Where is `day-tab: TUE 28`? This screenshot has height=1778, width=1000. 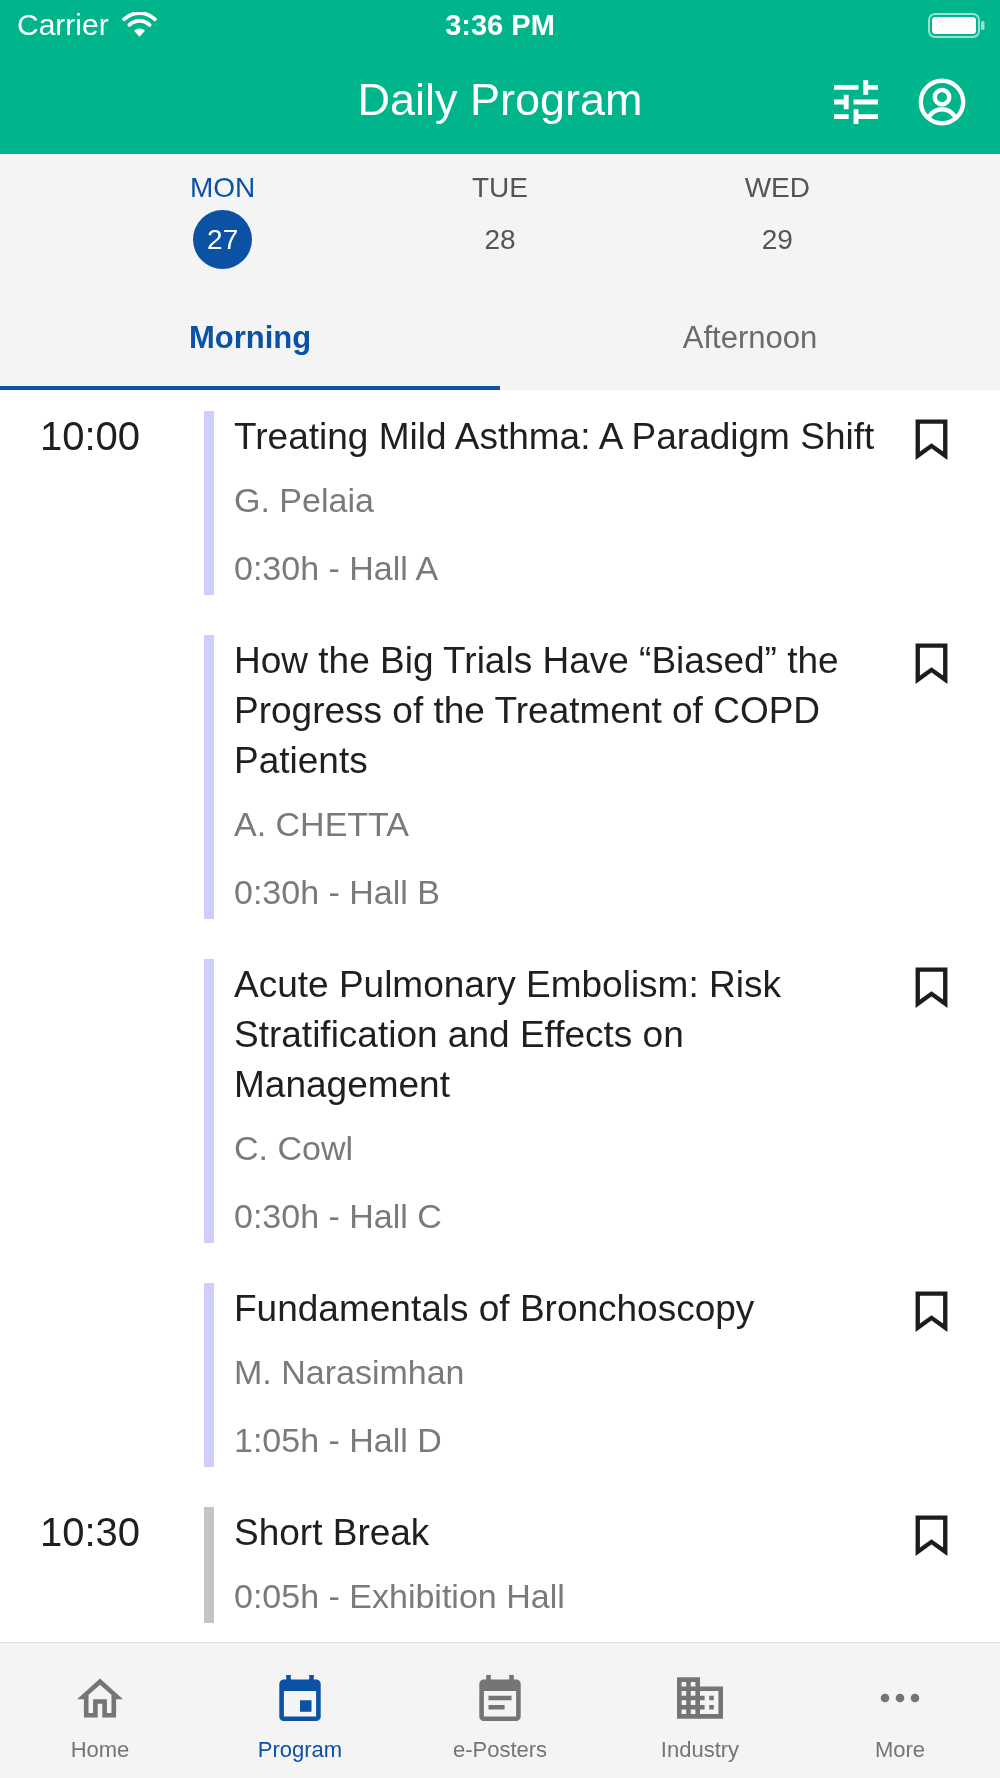 day-tab: TUE 28 is located at coordinates (500, 219).